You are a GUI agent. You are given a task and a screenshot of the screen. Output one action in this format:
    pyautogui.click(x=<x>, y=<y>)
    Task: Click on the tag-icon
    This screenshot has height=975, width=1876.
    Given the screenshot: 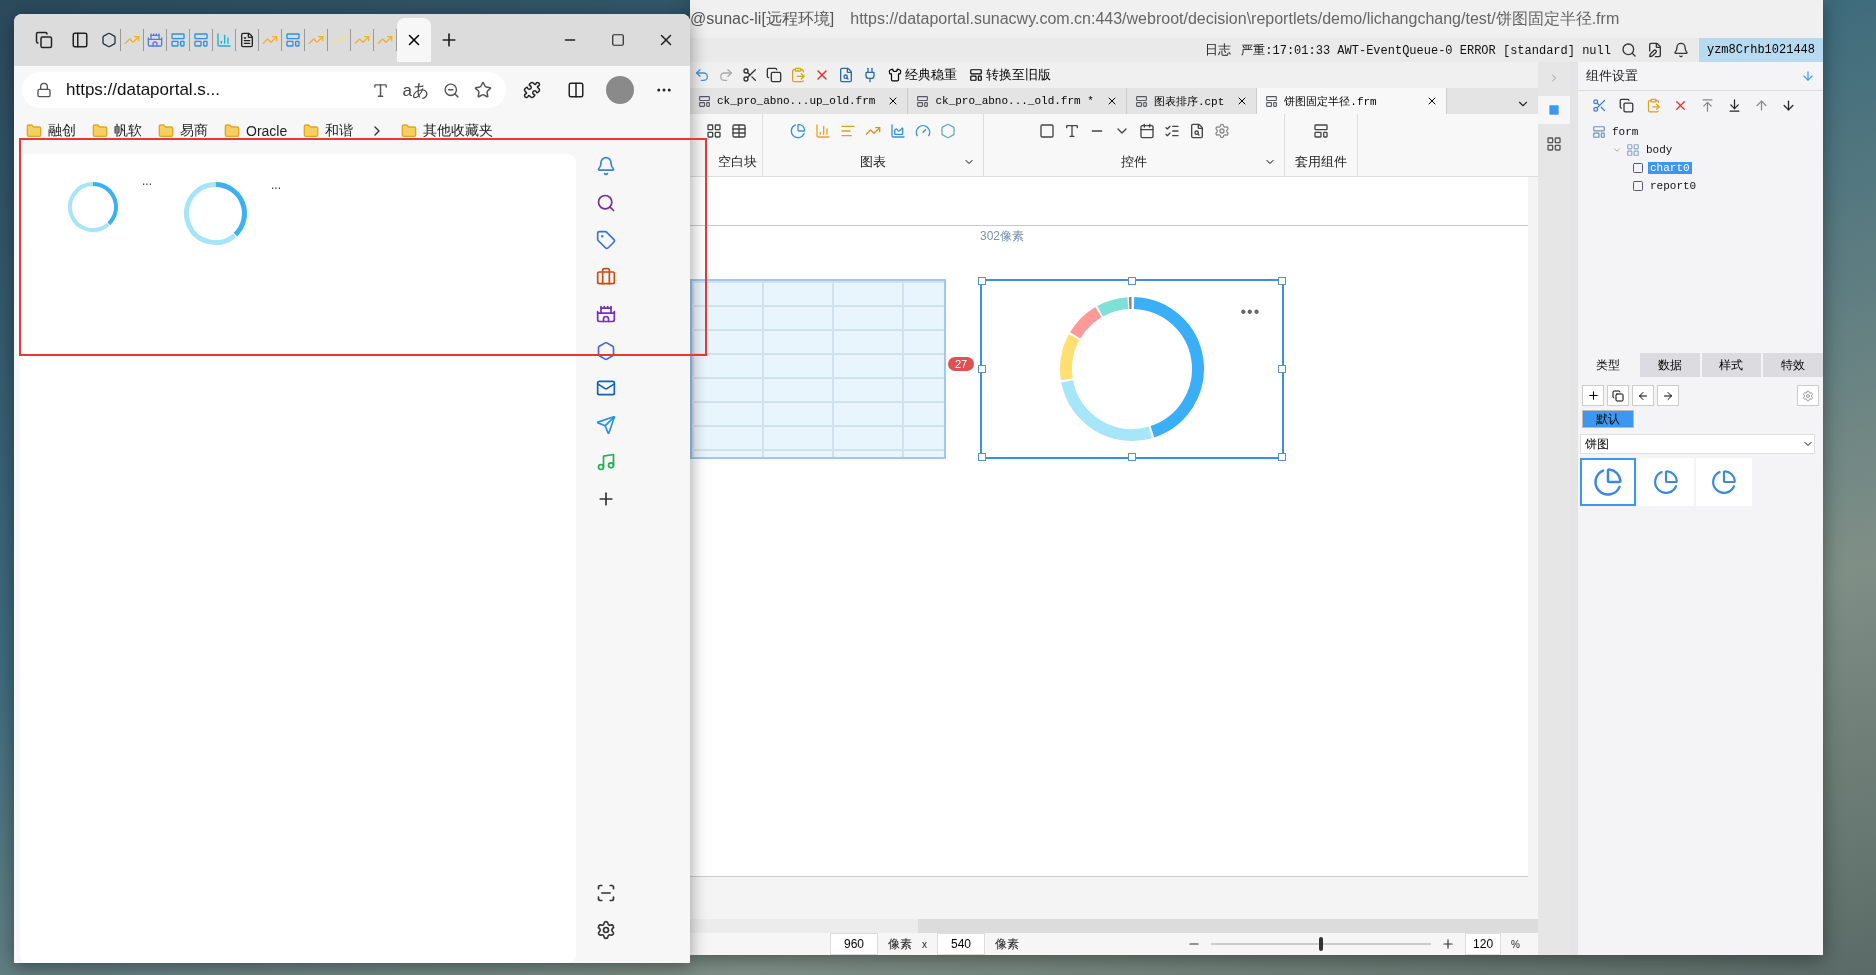 What is the action you would take?
    pyautogui.click(x=606, y=240)
    